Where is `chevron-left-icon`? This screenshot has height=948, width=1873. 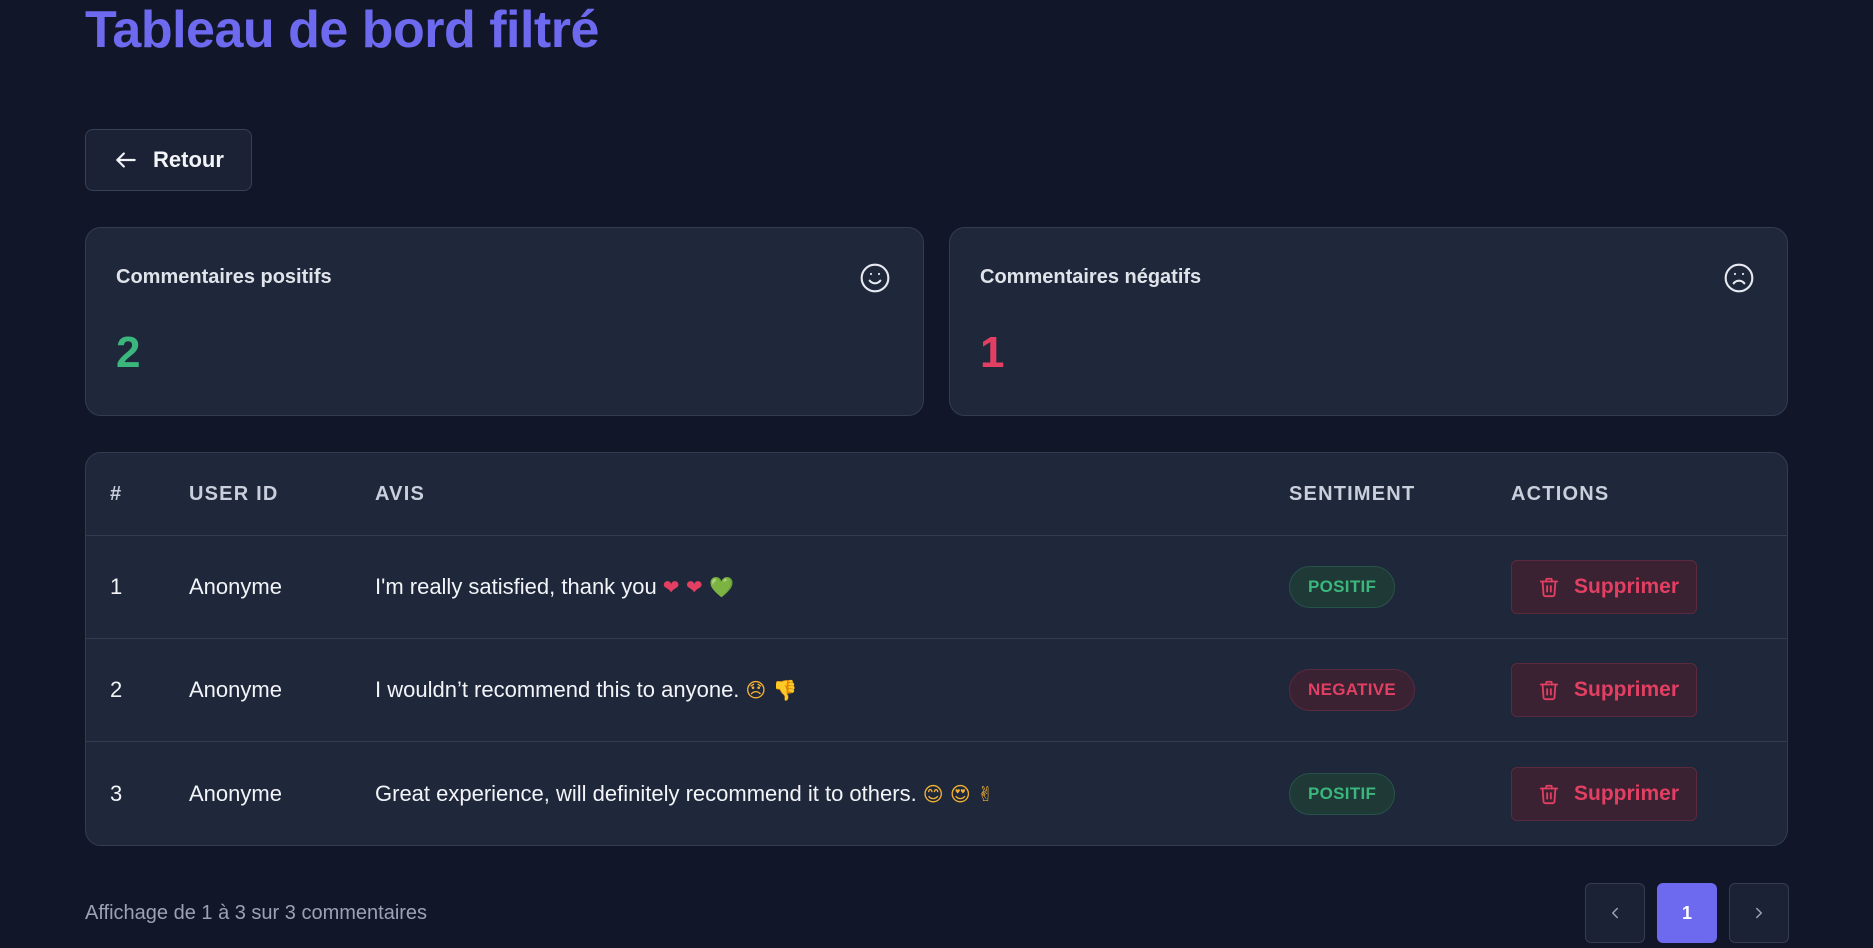 chevron-left-icon is located at coordinates (1615, 913).